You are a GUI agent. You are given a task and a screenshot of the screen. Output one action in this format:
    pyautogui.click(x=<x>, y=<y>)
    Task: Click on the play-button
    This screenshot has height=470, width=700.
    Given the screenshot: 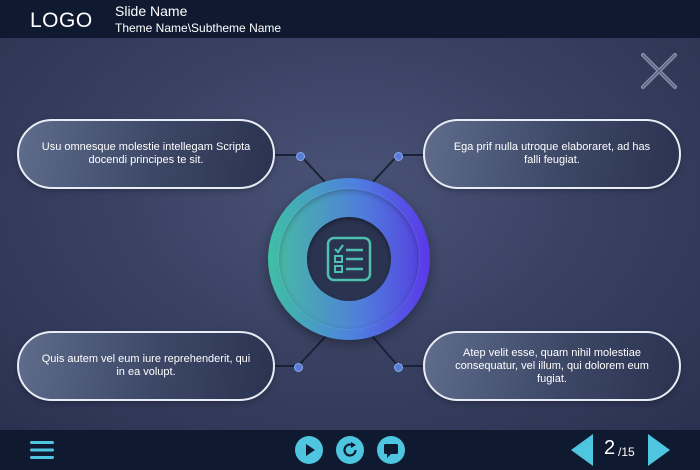 What is the action you would take?
    pyautogui.click(x=309, y=450)
    